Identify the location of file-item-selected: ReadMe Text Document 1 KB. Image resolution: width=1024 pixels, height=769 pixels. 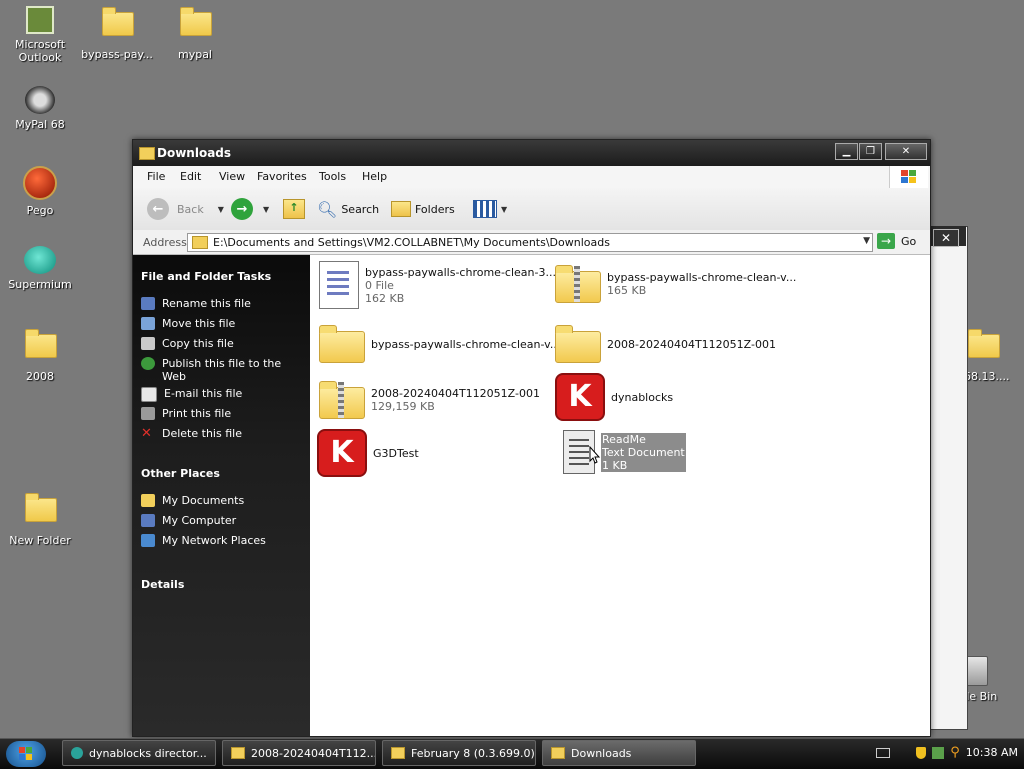
(624, 452).